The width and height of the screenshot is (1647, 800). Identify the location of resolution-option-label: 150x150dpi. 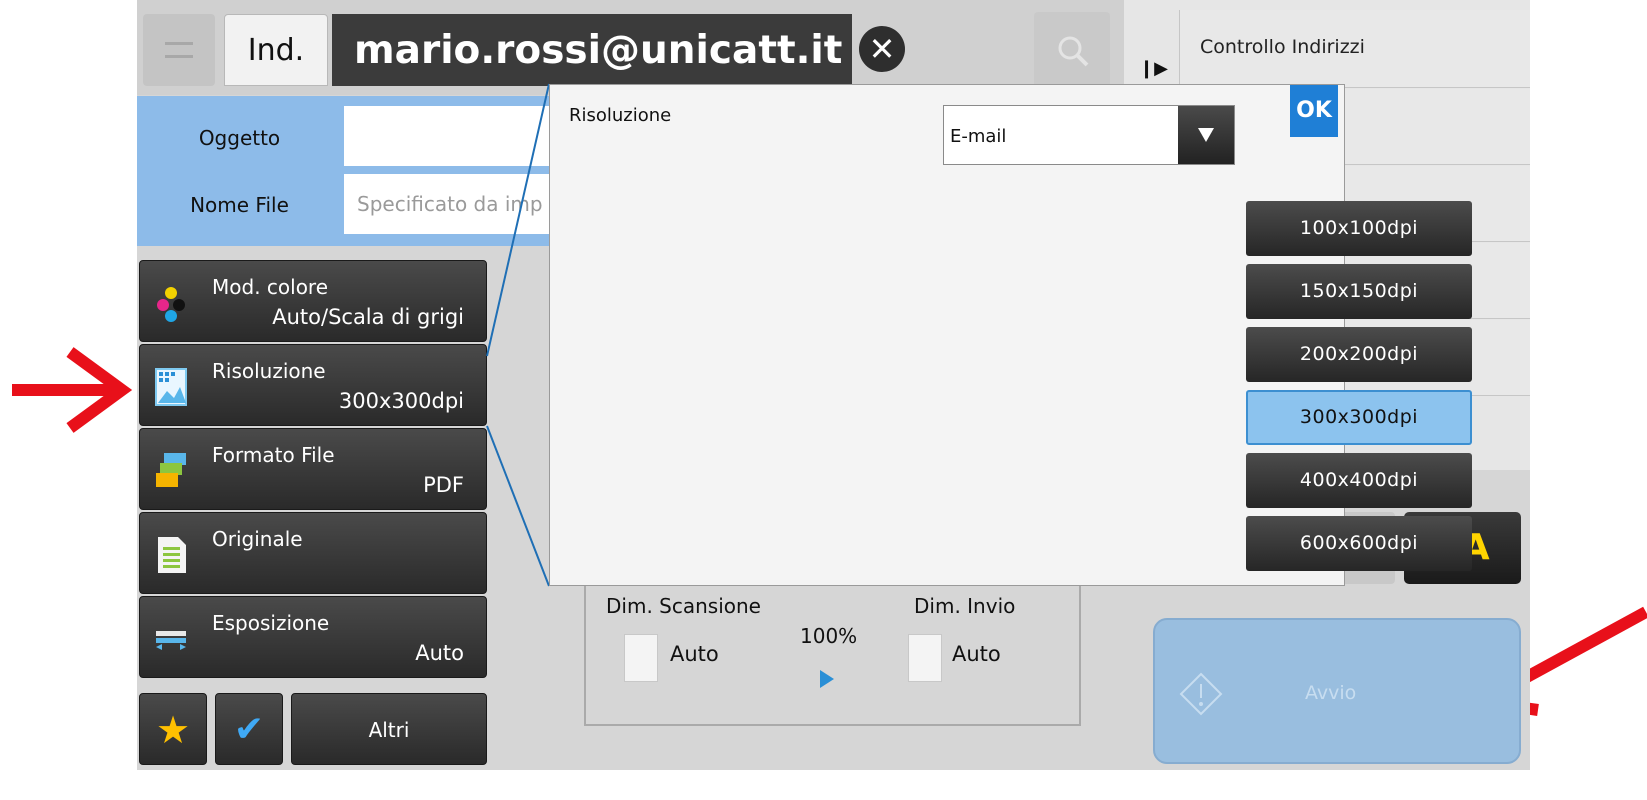
(1359, 291).